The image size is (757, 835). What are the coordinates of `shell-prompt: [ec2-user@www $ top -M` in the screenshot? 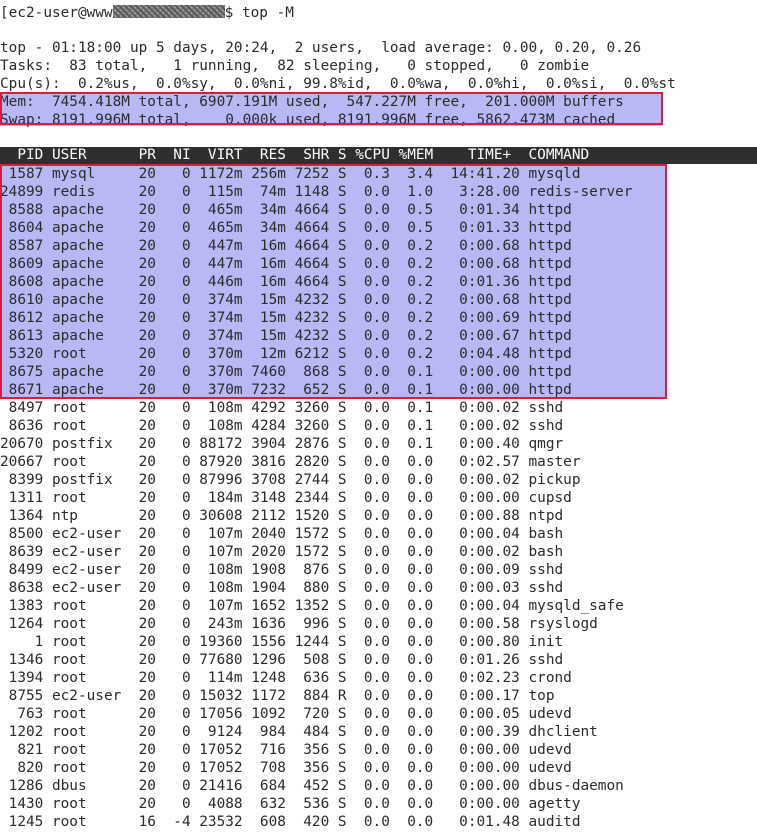 It's located at (147, 13).